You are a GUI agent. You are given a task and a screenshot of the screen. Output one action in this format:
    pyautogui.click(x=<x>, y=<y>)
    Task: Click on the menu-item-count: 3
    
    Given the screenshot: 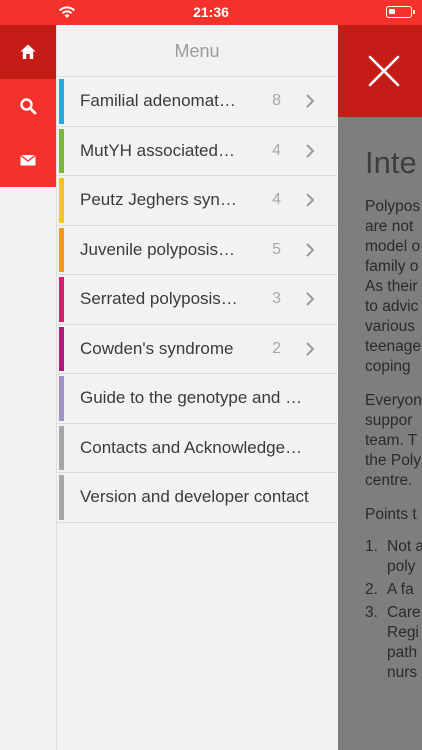 What is the action you would take?
    pyautogui.click(x=276, y=299)
    